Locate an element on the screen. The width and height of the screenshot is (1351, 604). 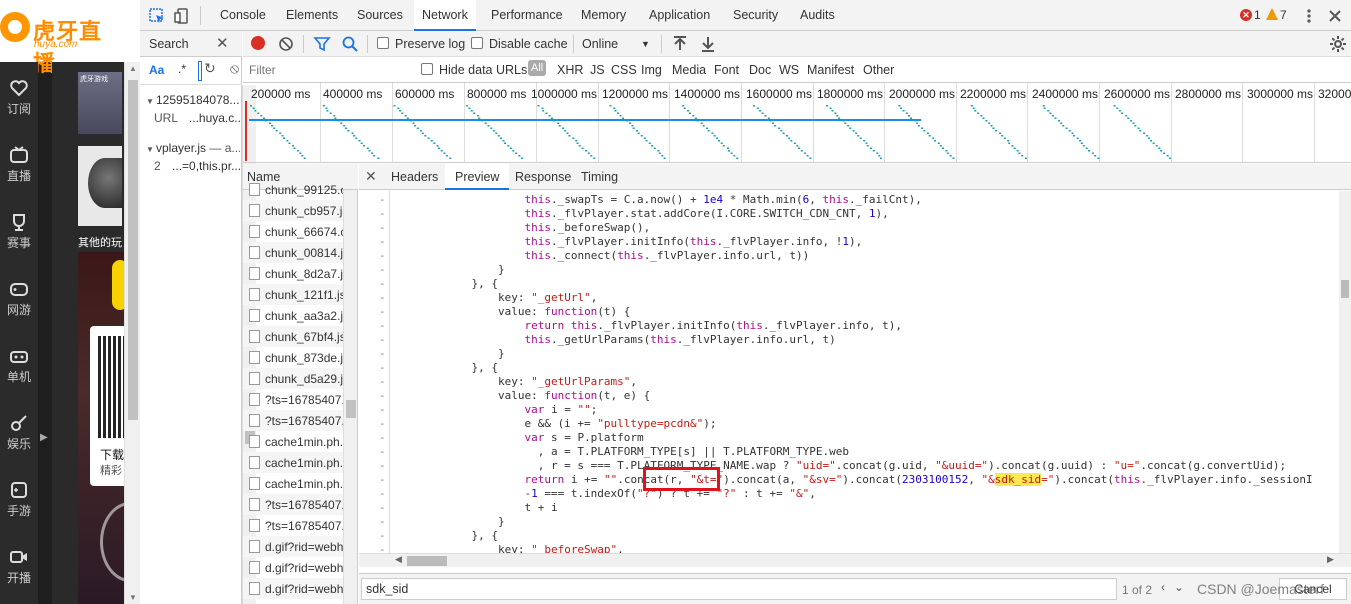
code-vertical-scrollbar is located at coordinates (1345, 372).